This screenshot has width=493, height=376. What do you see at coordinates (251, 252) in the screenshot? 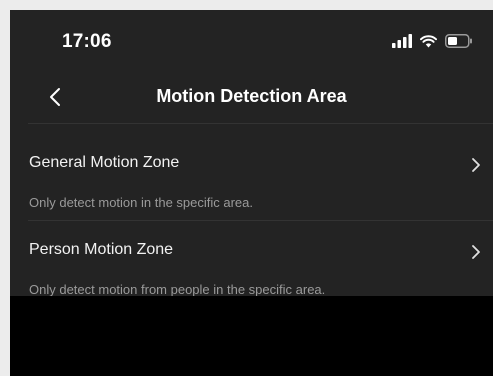
I see `person-motion-zone-item: Person Motion Zone` at bounding box center [251, 252].